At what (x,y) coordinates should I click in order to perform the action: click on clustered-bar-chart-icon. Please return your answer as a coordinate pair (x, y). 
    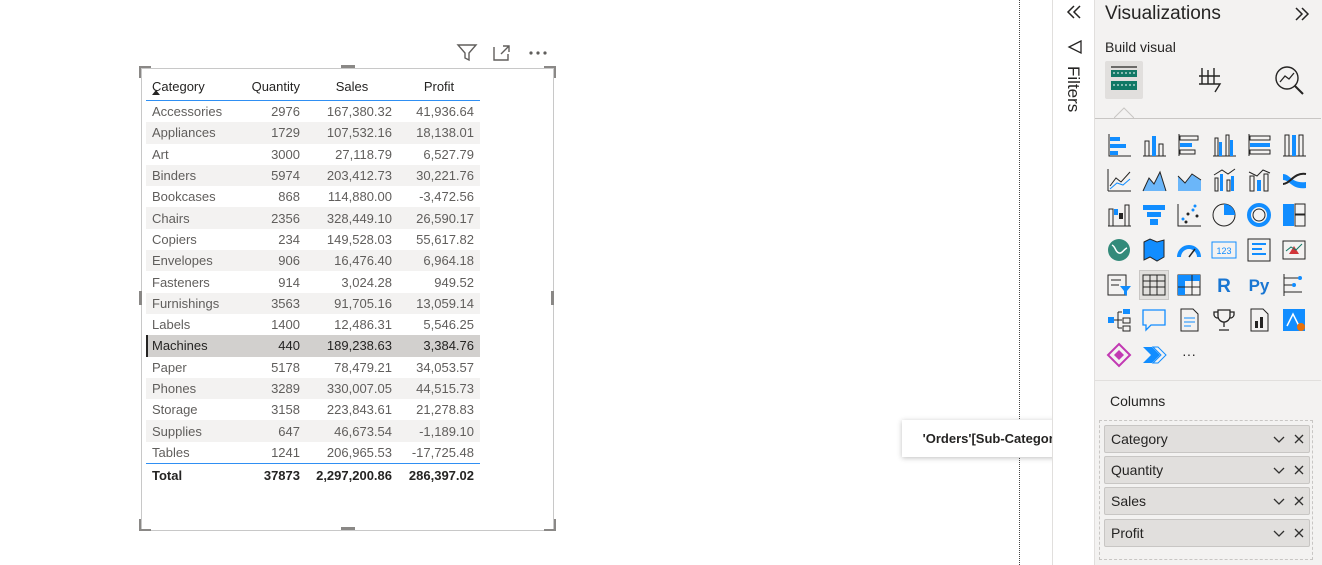
    Looking at the image, I should click on (1189, 145).